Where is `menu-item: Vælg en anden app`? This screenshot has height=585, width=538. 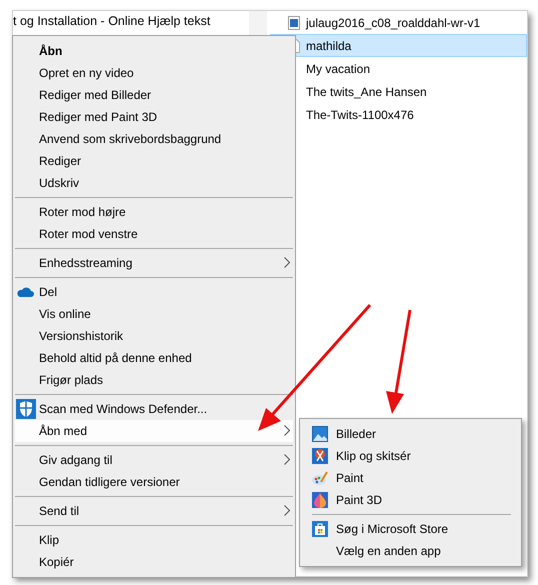 menu-item: Vælg en anden app is located at coordinates (410, 551).